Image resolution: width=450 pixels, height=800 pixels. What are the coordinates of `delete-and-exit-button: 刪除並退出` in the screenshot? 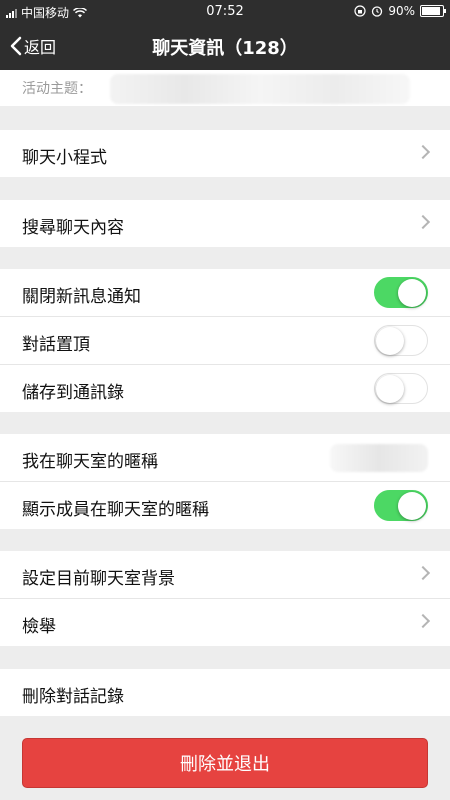 It's located at (225, 763).